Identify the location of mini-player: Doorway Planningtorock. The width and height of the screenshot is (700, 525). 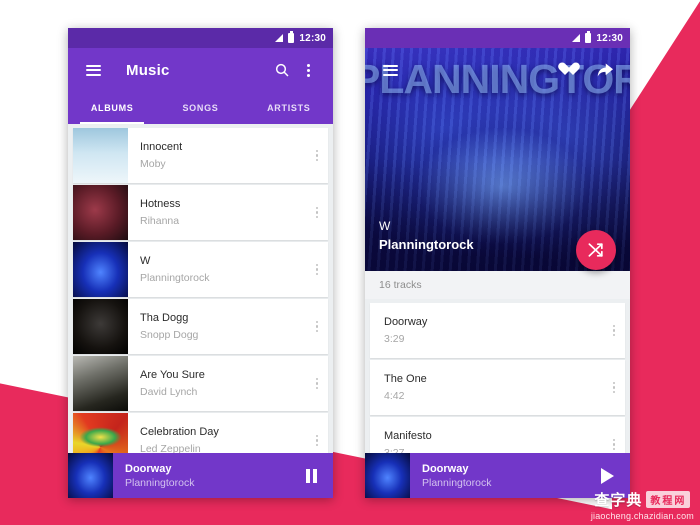
(200, 475).